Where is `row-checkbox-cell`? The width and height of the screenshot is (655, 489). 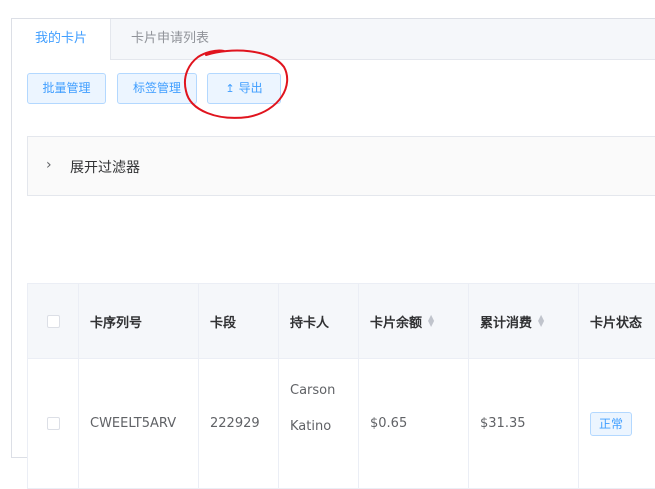 row-checkbox-cell is located at coordinates (53, 424).